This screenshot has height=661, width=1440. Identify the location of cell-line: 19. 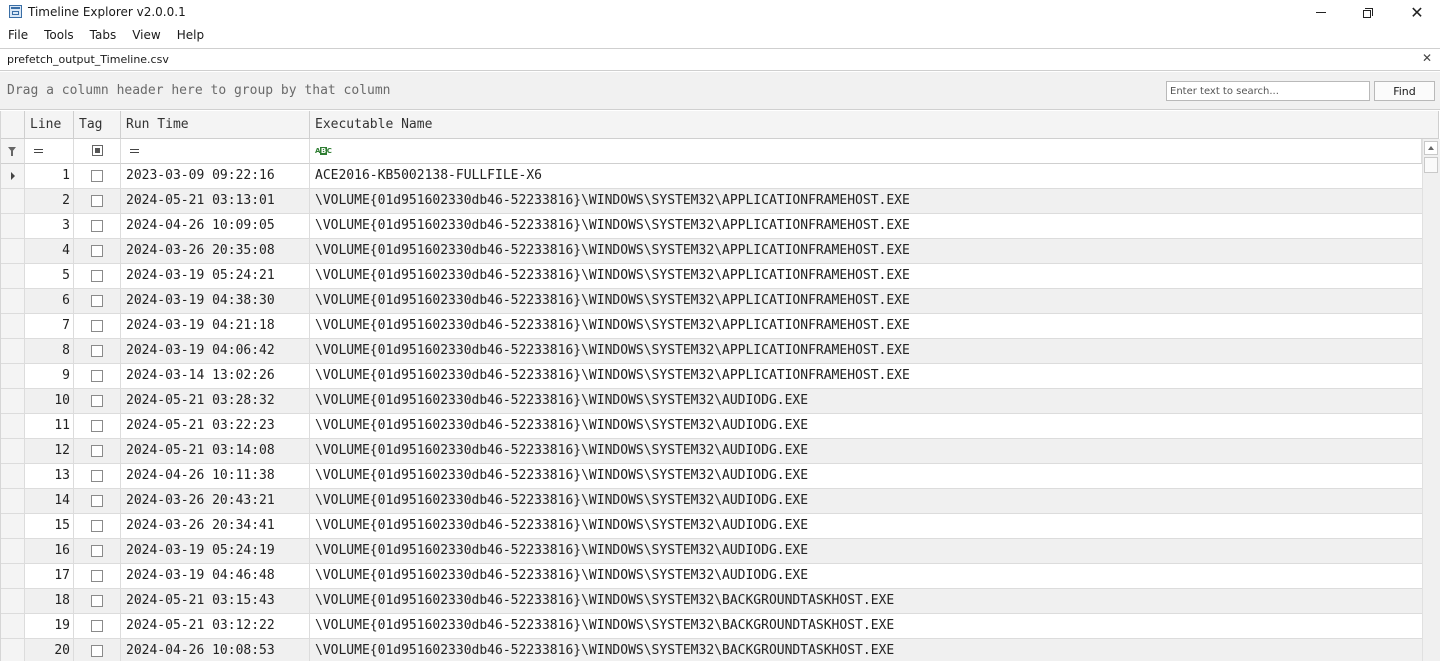
(49, 626).